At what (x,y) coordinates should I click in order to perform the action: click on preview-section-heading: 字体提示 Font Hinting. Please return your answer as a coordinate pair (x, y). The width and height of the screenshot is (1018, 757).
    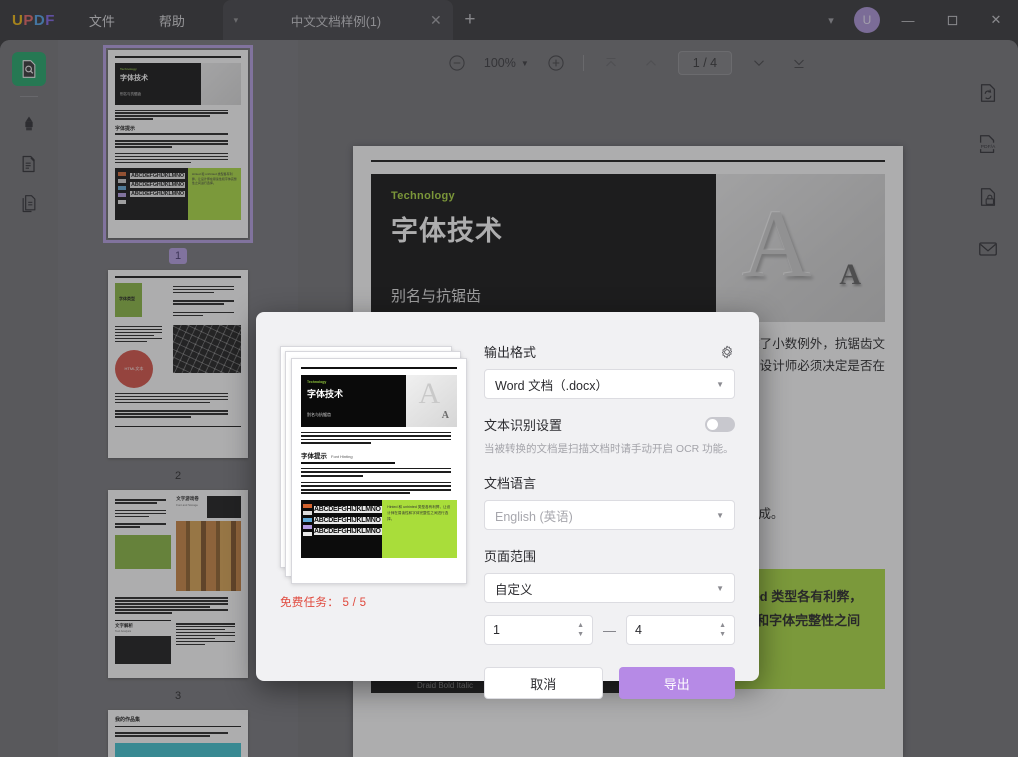
    Looking at the image, I should click on (379, 455).